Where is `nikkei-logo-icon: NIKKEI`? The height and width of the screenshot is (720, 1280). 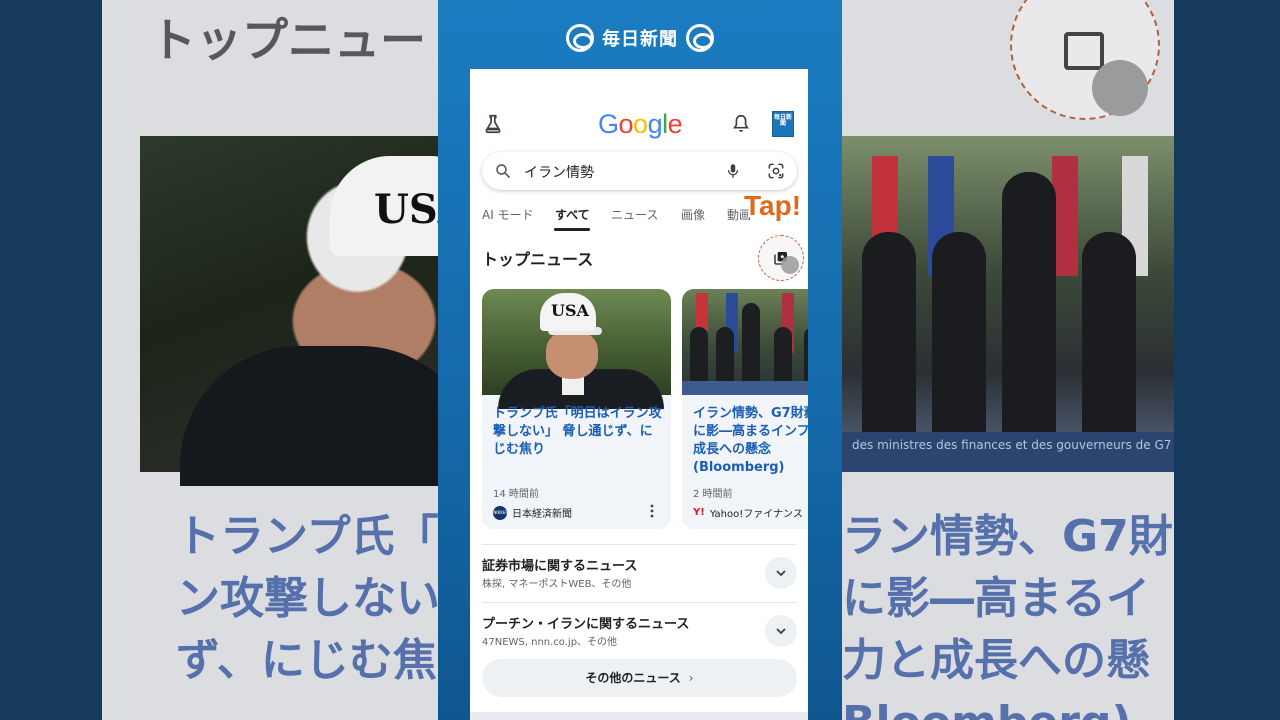
nikkei-logo-icon: NIKKEI is located at coordinates (500, 512).